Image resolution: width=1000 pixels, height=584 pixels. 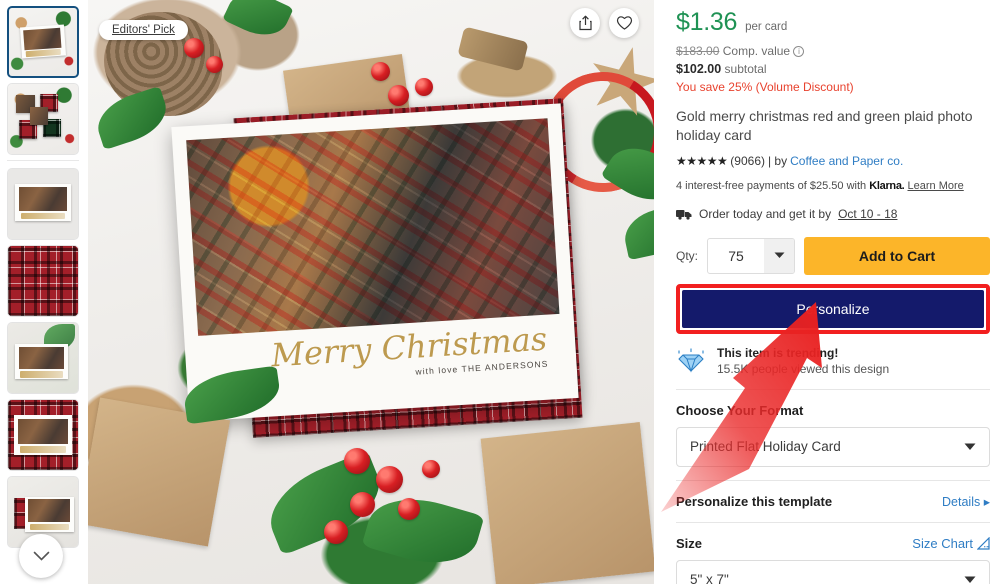 I want to click on trending-headline: This item is trending!, so click(x=778, y=352).